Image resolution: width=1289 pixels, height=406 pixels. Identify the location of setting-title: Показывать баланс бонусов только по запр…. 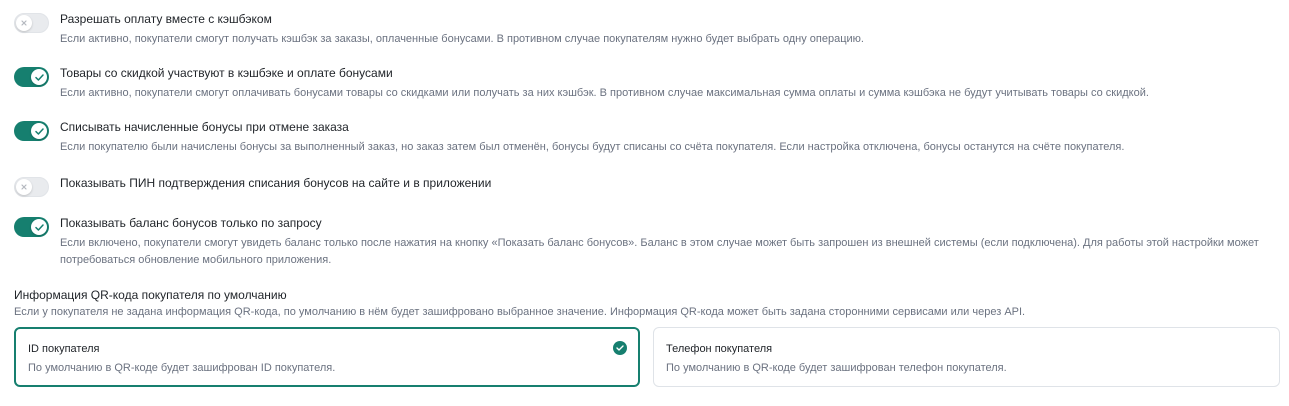
(191, 223).